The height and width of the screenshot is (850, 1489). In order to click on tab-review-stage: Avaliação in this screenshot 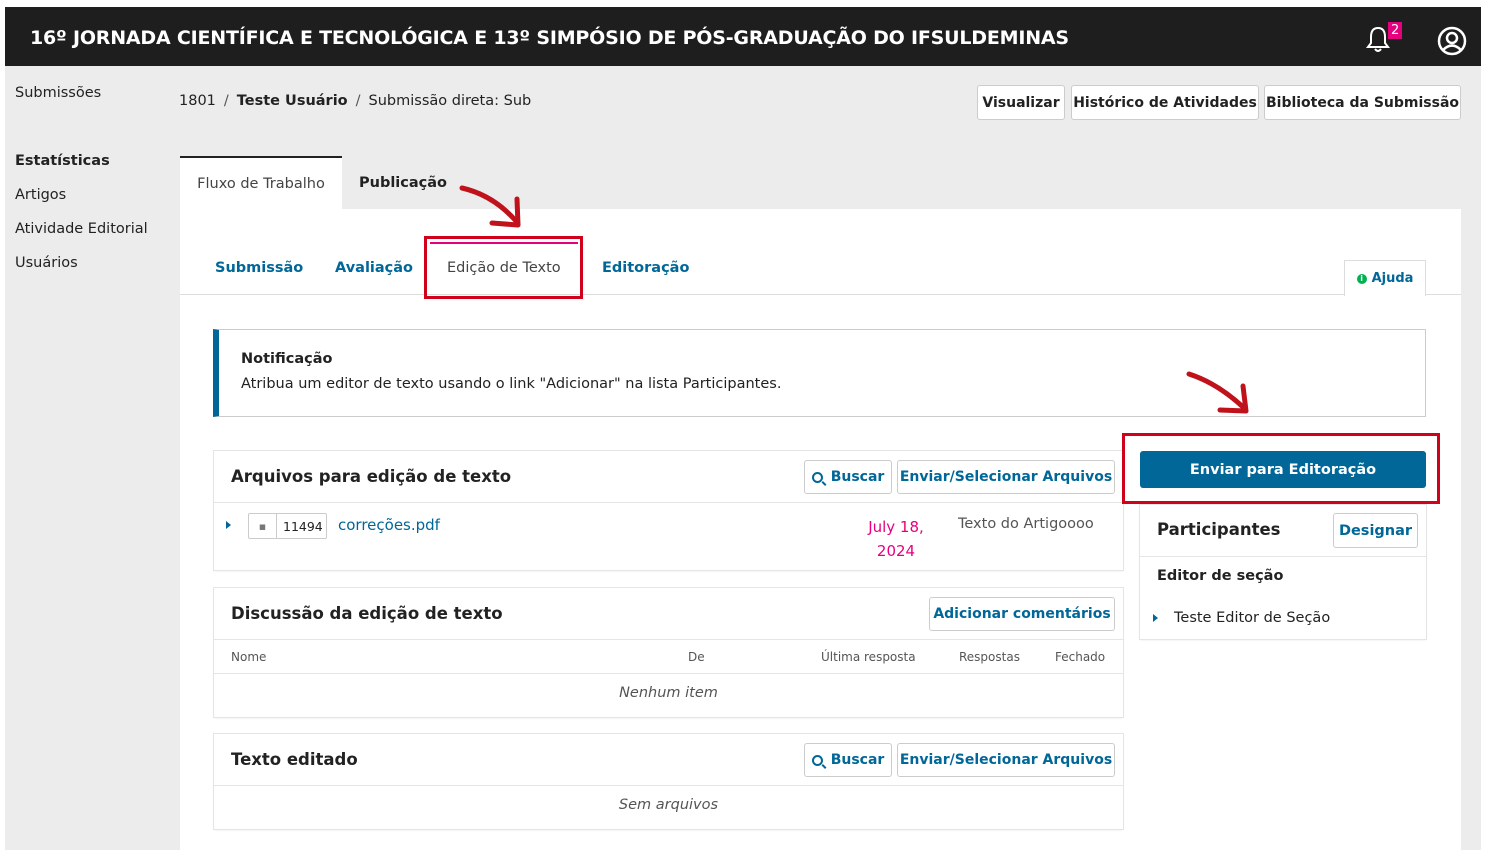, I will do `click(374, 268)`.